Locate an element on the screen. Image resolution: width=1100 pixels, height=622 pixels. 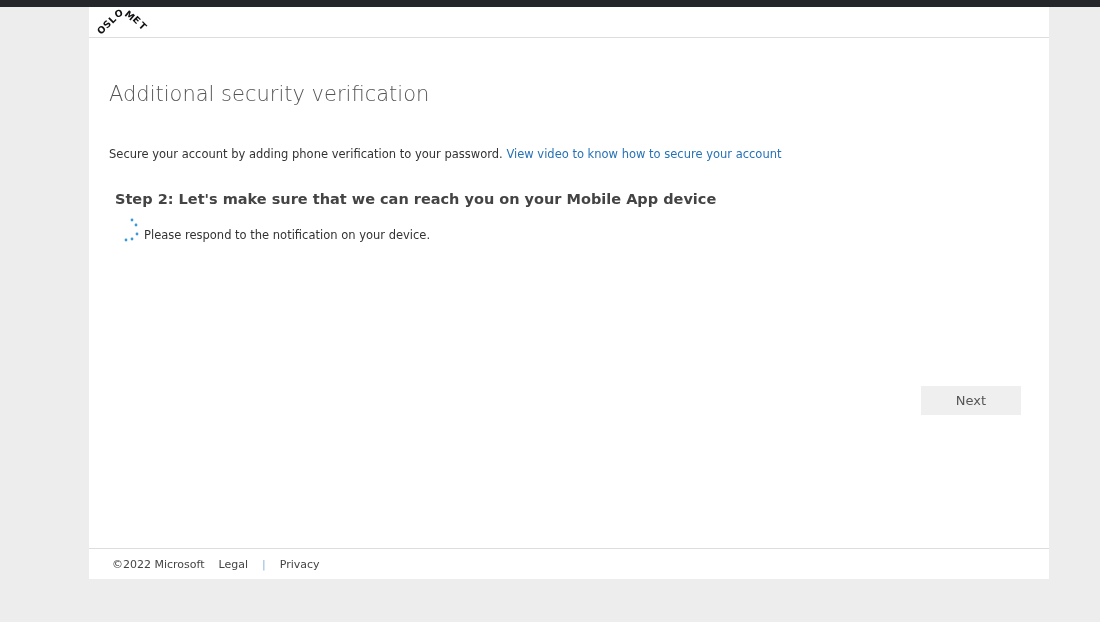
legal-link: Legal is located at coordinates (233, 564).